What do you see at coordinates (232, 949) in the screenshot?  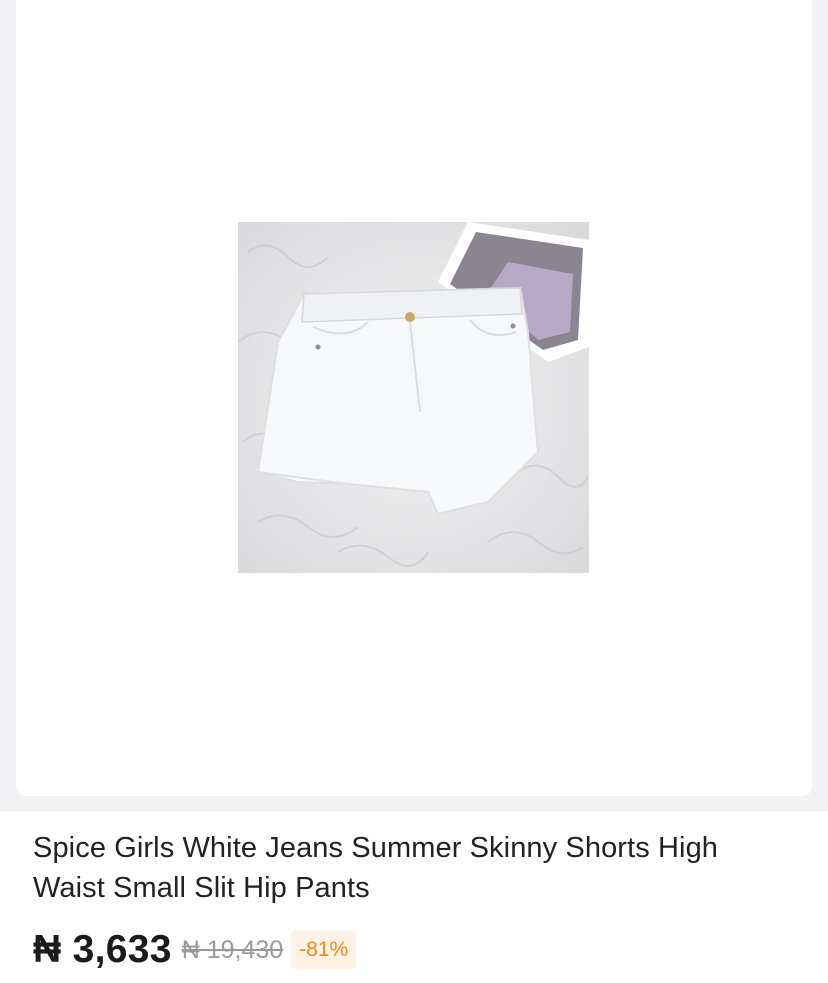 I see `original-price: ₦ 19,430` at bounding box center [232, 949].